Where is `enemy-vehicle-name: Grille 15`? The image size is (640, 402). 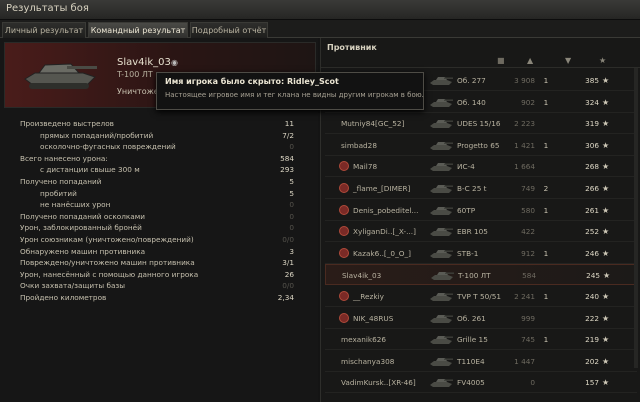
enemy-vehicle-name: Grille 15 is located at coordinates (472, 340).